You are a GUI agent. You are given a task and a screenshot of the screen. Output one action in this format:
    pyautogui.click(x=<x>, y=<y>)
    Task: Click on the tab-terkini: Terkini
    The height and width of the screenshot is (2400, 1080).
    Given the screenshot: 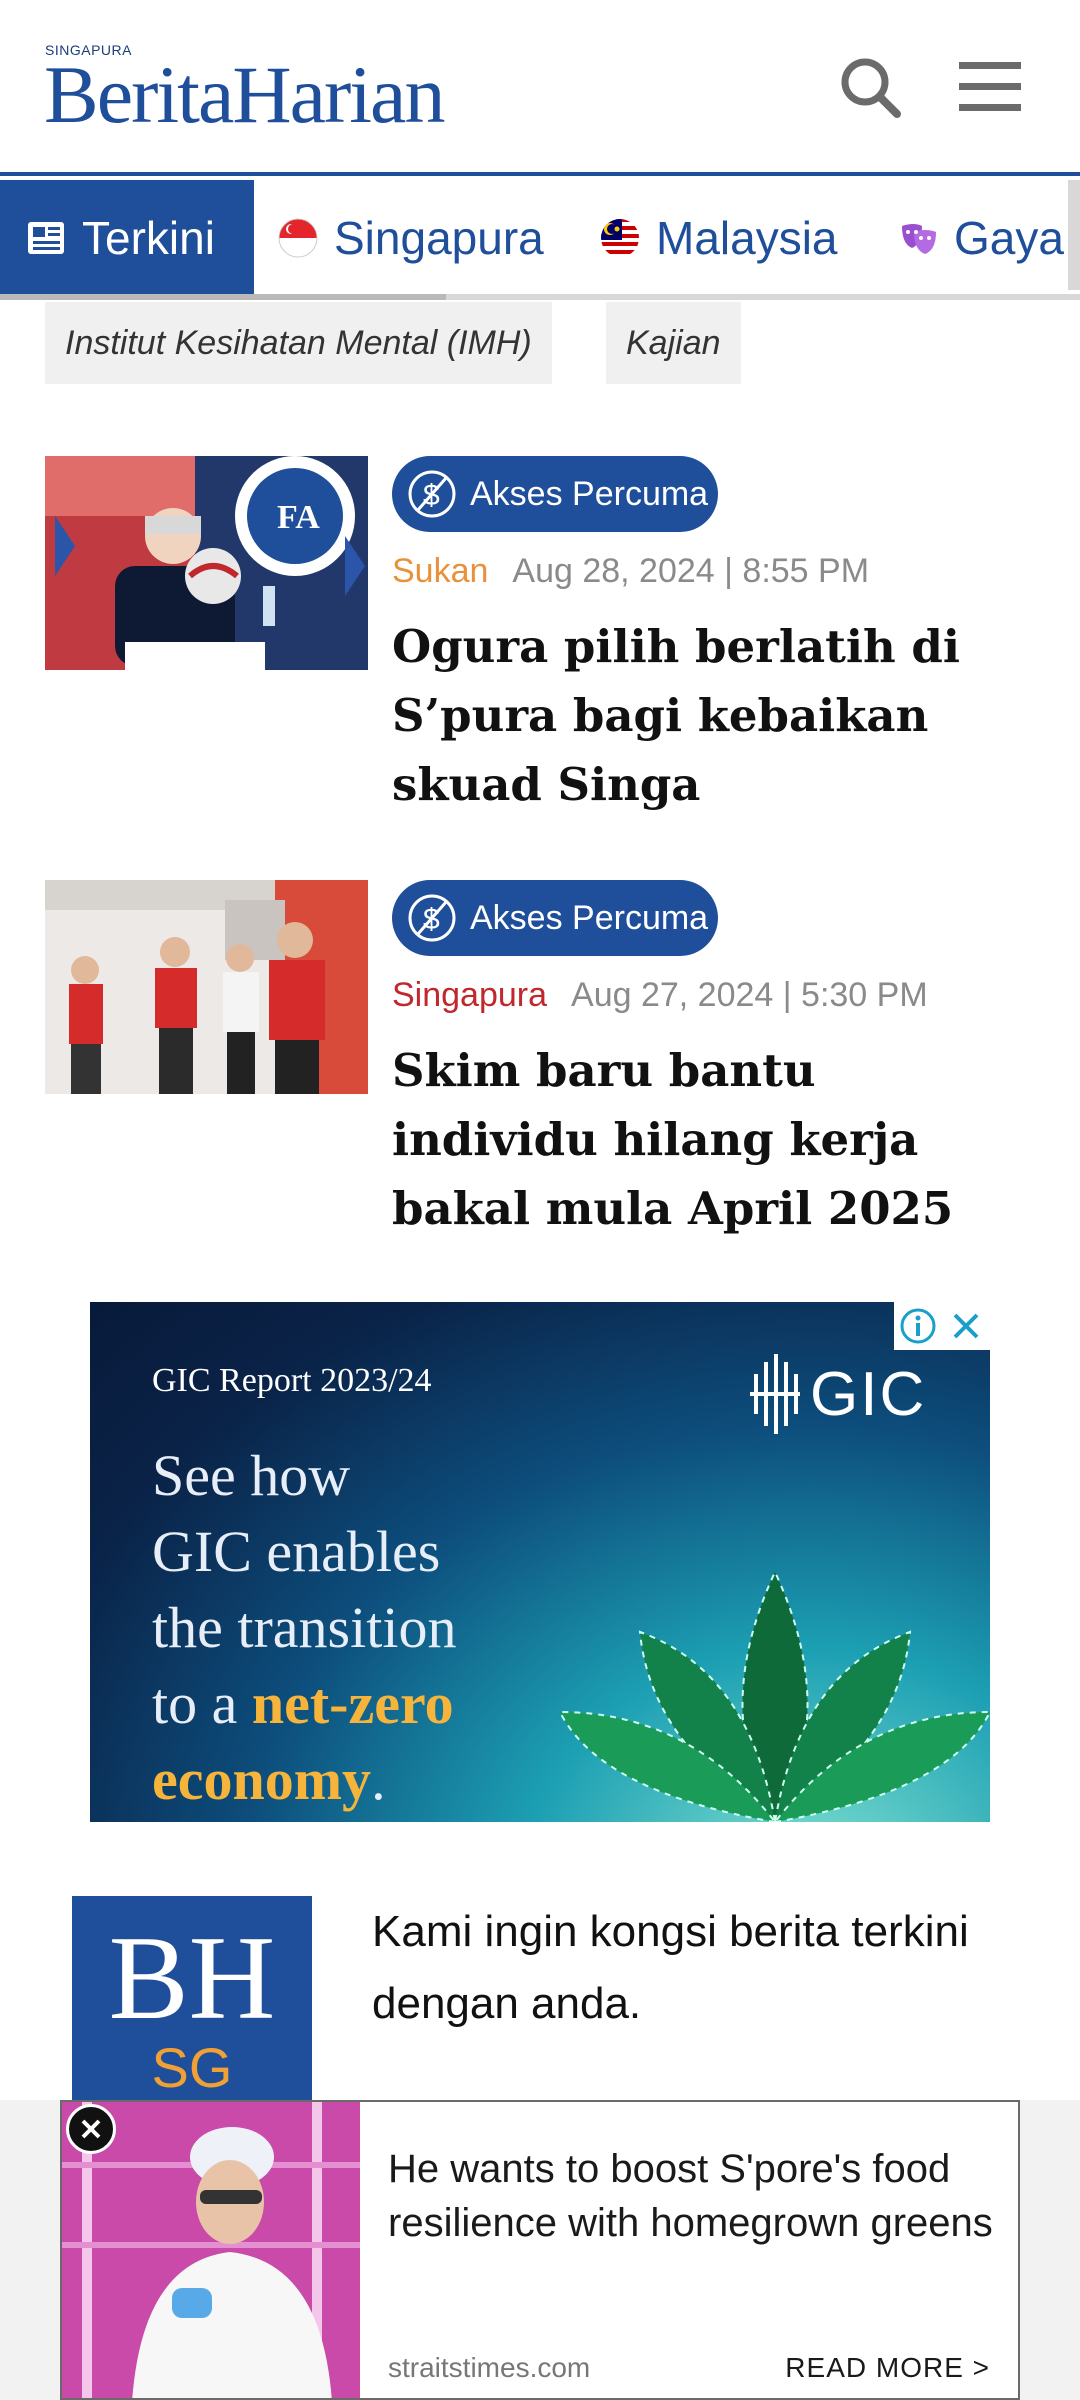 What is the action you would take?
    pyautogui.click(x=127, y=238)
    